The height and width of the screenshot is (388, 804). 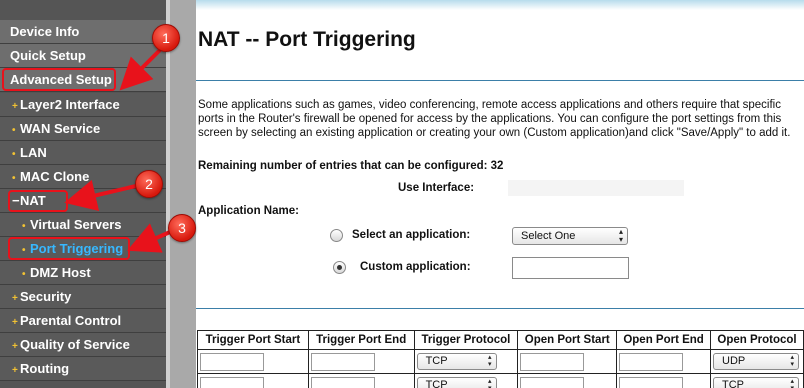 I want to click on radio-selected-dot, so click(x=339, y=267).